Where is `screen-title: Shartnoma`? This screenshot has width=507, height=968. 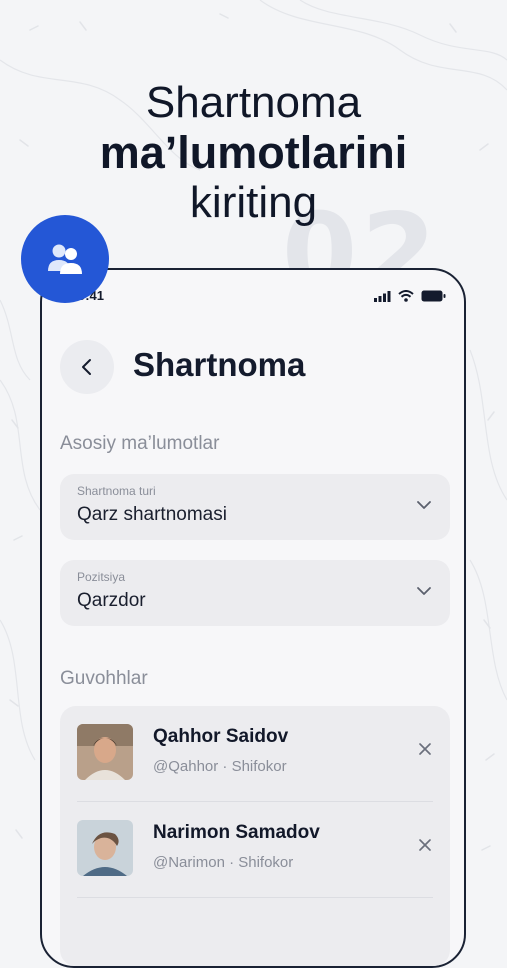 screen-title: Shartnoma is located at coordinates (219, 364).